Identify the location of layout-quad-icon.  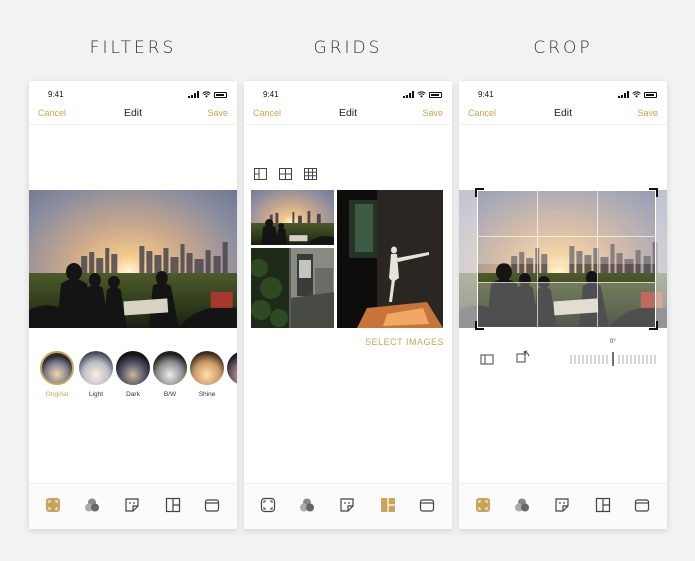
(285, 174).